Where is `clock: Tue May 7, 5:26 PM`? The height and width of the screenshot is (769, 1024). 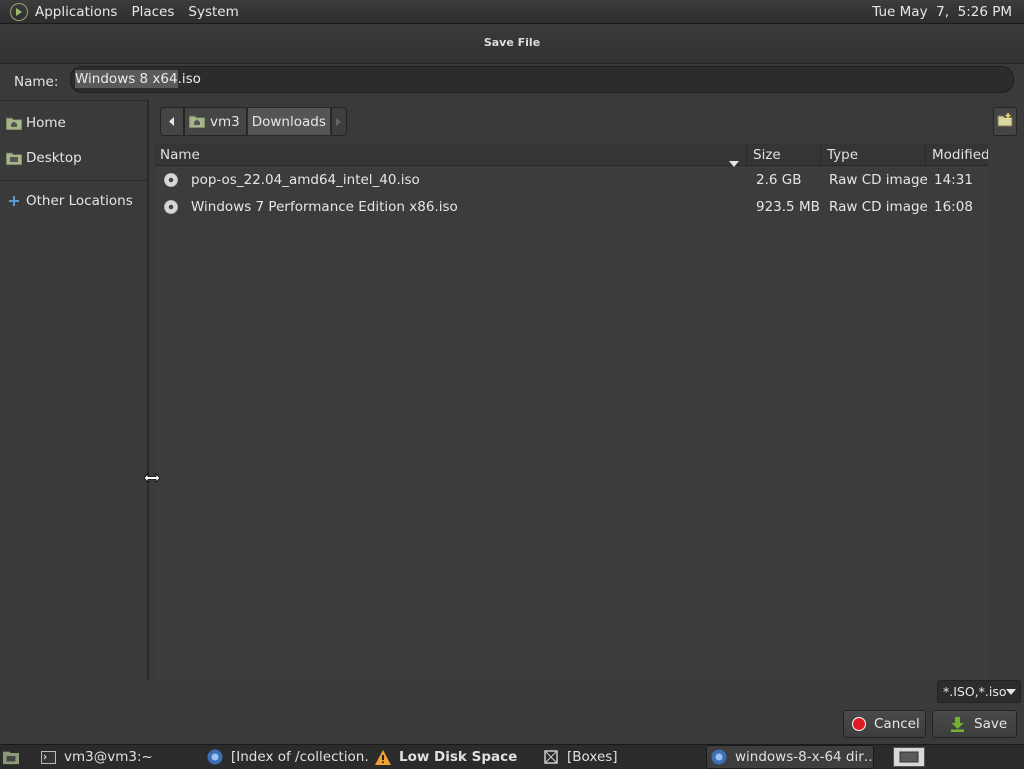 clock: Tue May 7, 5:26 PM is located at coordinates (942, 12).